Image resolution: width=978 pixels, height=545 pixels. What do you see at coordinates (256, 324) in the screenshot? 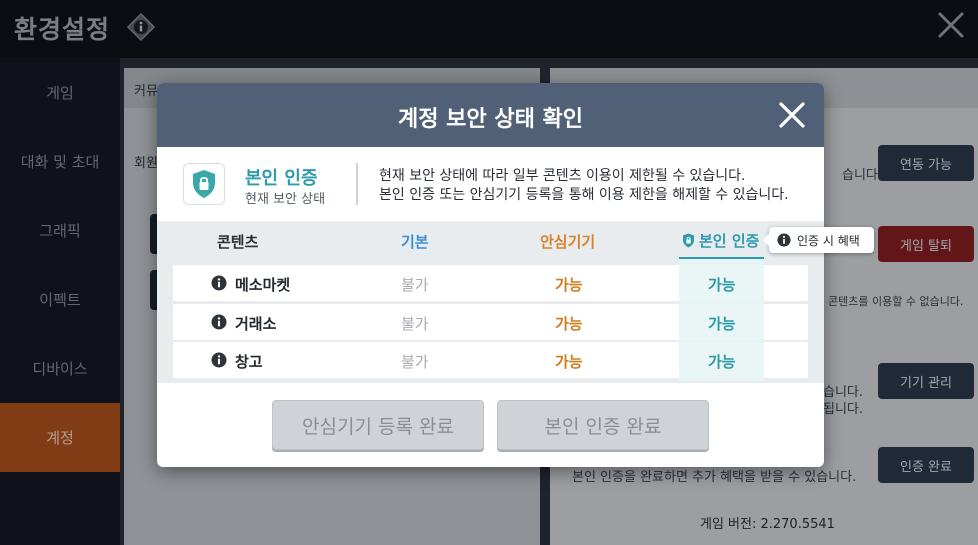
I see `content-name: 거래소` at bounding box center [256, 324].